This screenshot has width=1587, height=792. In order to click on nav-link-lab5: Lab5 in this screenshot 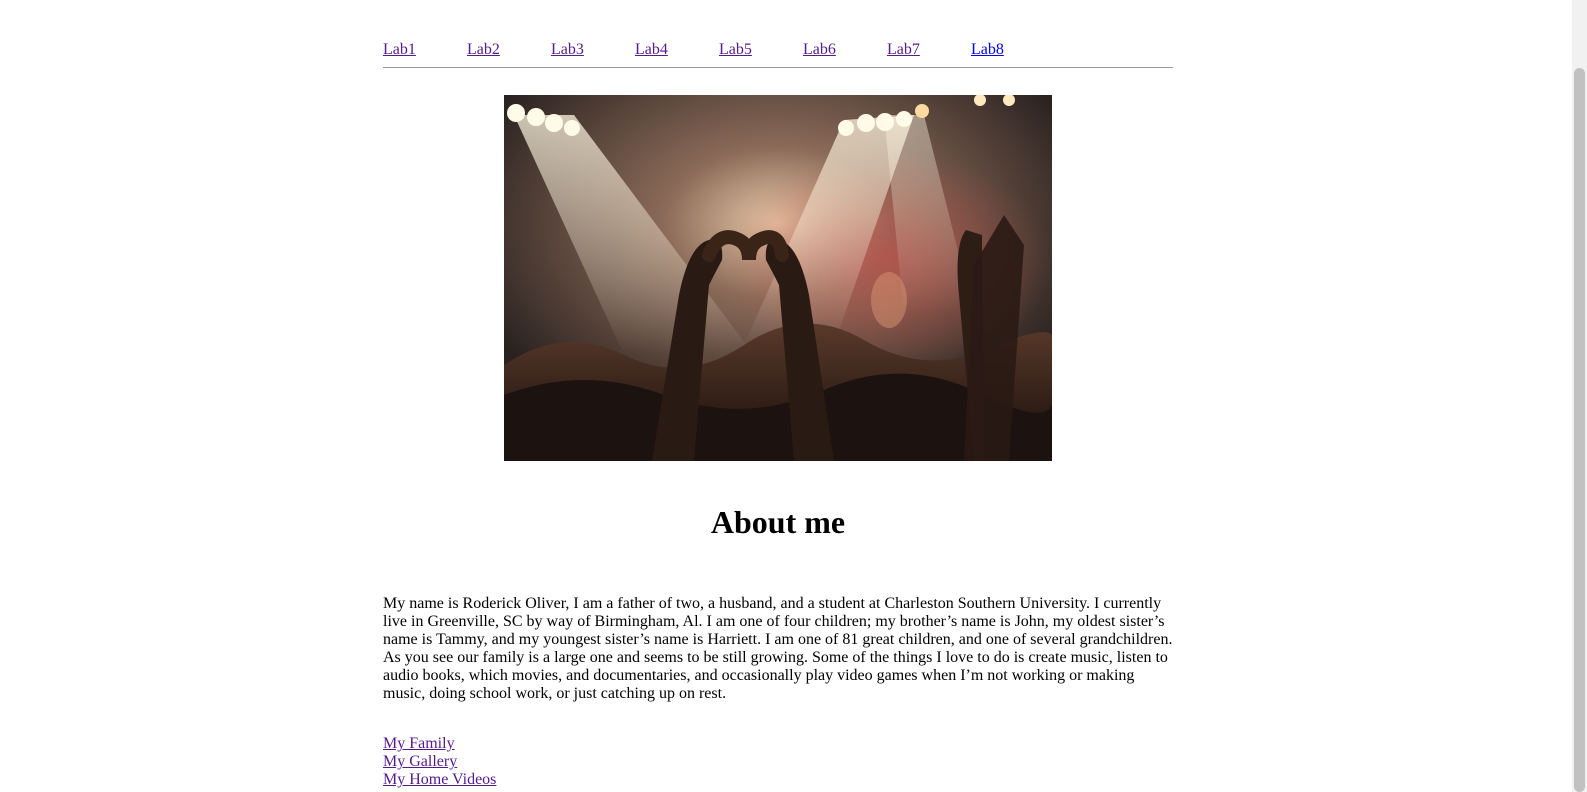, I will do `click(735, 50)`.